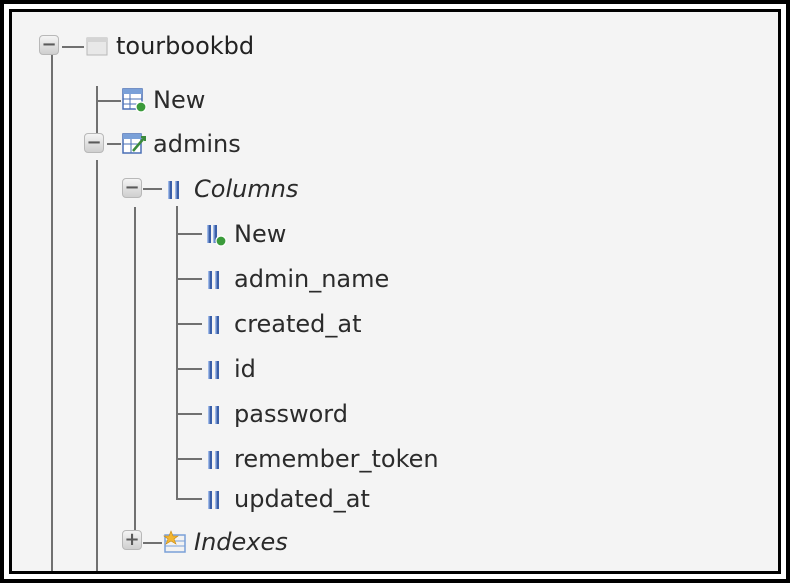 This screenshot has height=583, width=790. Describe the element at coordinates (177, 352) in the screenshot. I see `tree-line-columns` at that location.